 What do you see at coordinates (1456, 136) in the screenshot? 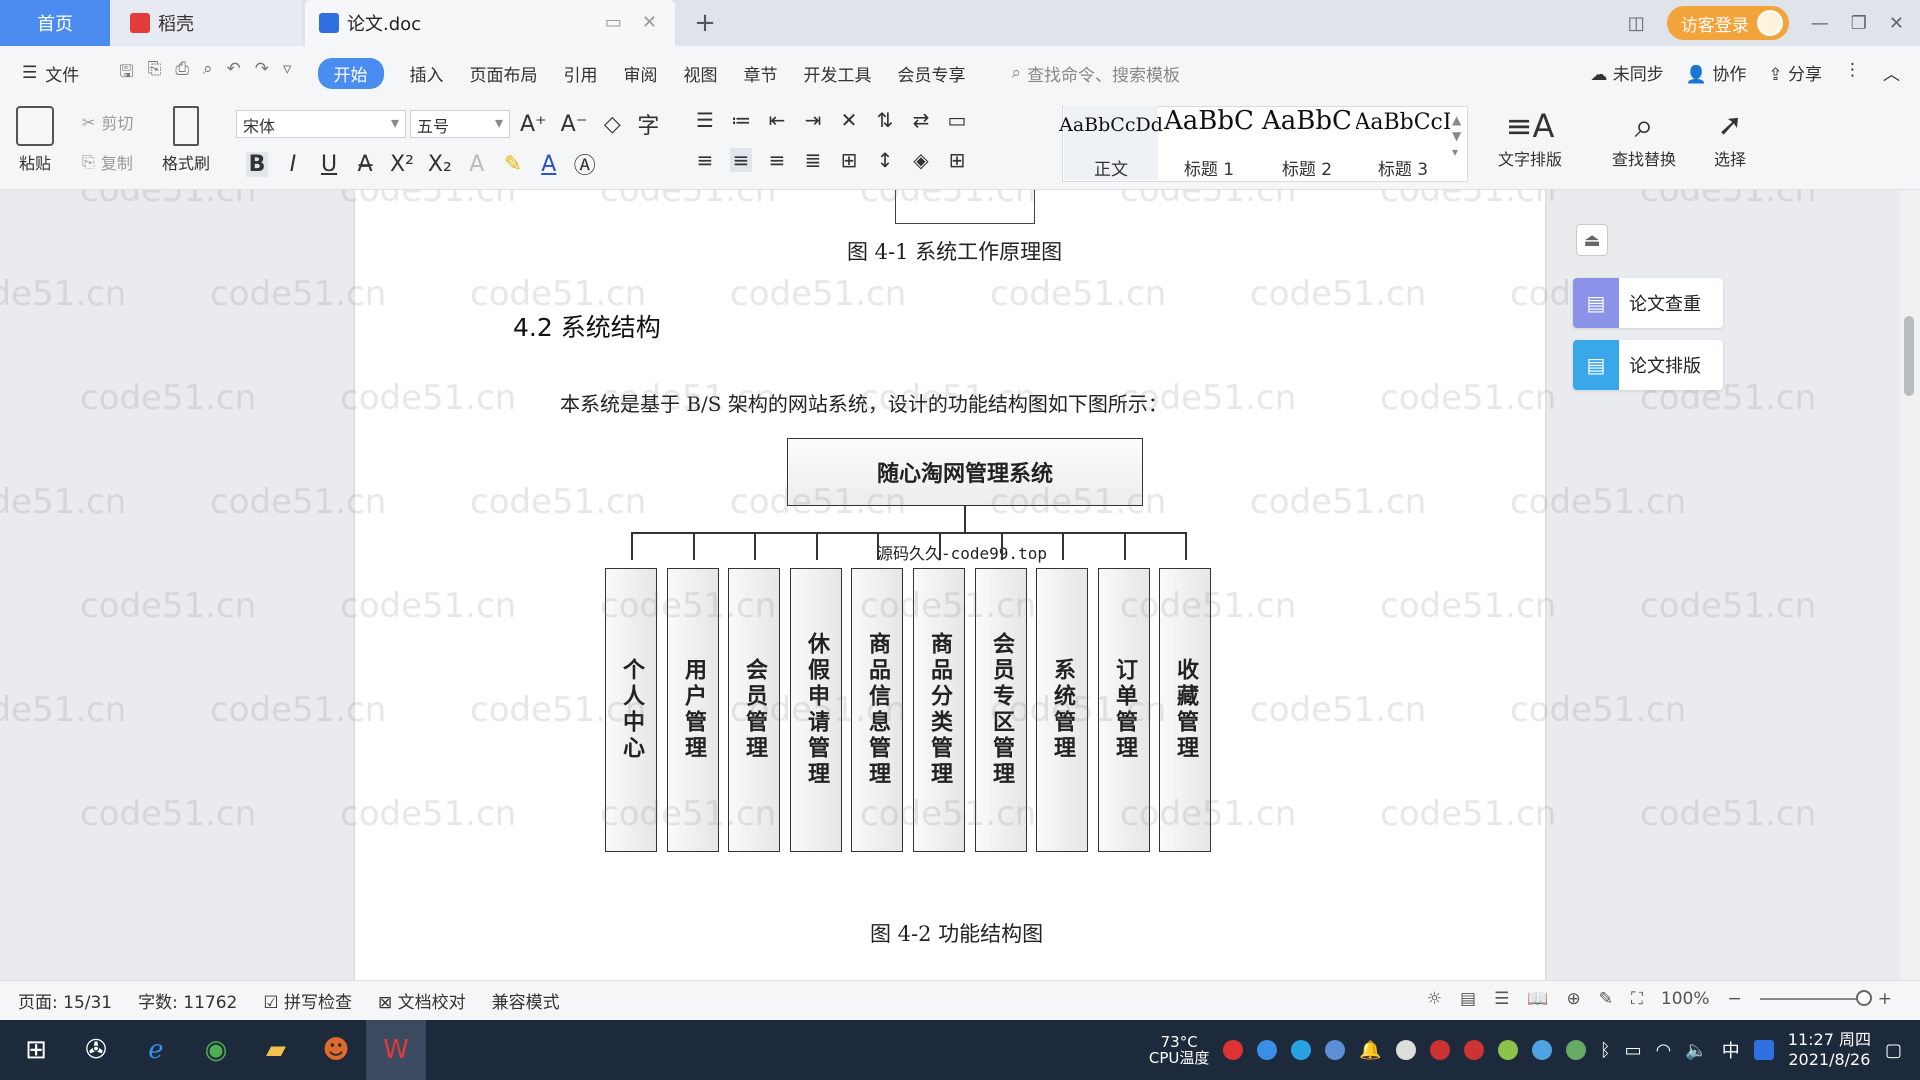
I see `style-gallery-scroll: ▲ ▼ ▾` at bounding box center [1456, 136].